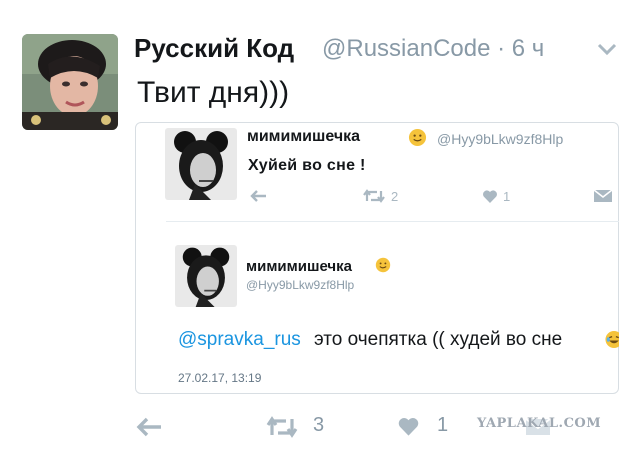 This screenshot has width=640, height=454. I want to click on reply-text: это очепятка (( худей во сне, so click(438, 339).